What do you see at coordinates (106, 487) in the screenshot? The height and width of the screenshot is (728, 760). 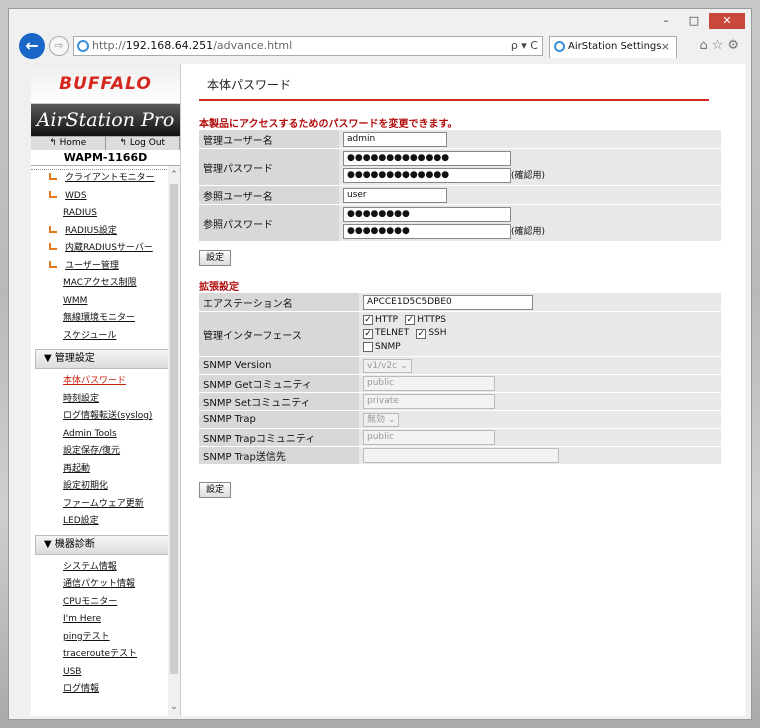 I see `sidebar-item: 設定初期化` at bounding box center [106, 487].